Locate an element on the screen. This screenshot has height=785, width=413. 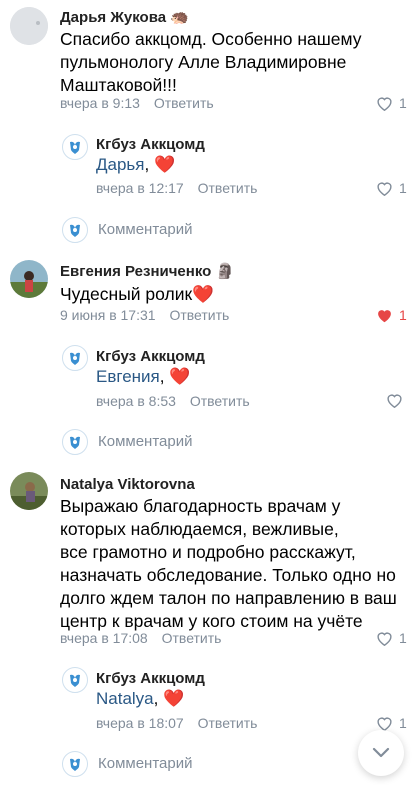
mention-link: Natalya is located at coordinates (125, 698).